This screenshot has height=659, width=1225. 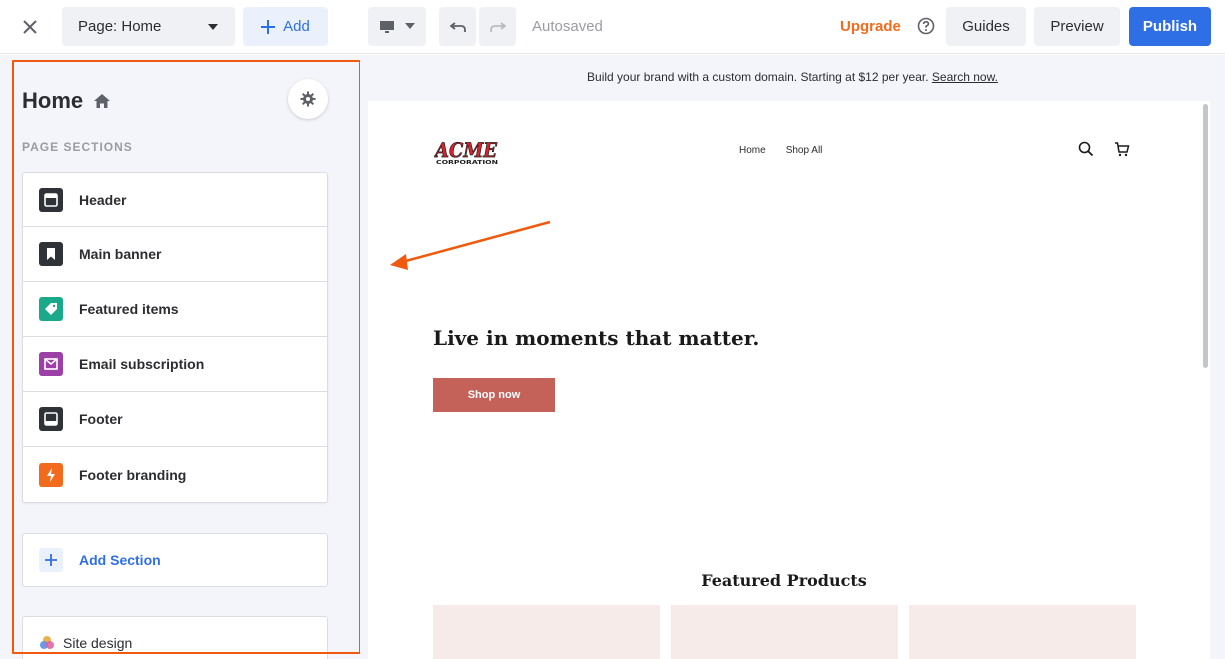 I want to click on section-item-email-subscription: Email subscription, so click(x=175, y=364).